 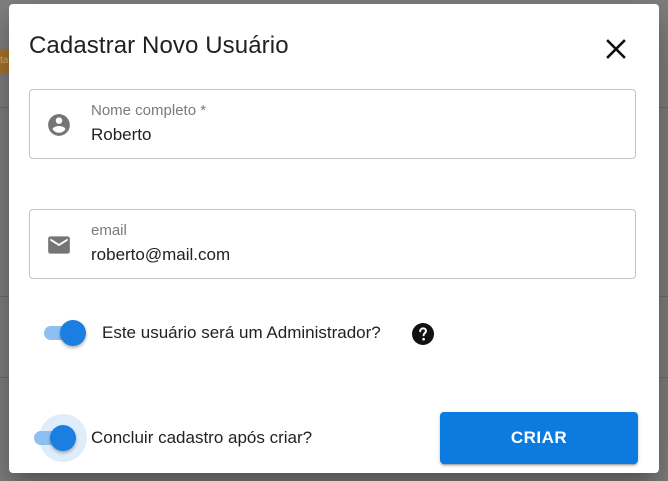 What do you see at coordinates (159, 45) in the screenshot?
I see `dialog-title: Cadastrar Novo Usuário` at bounding box center [159, 45].